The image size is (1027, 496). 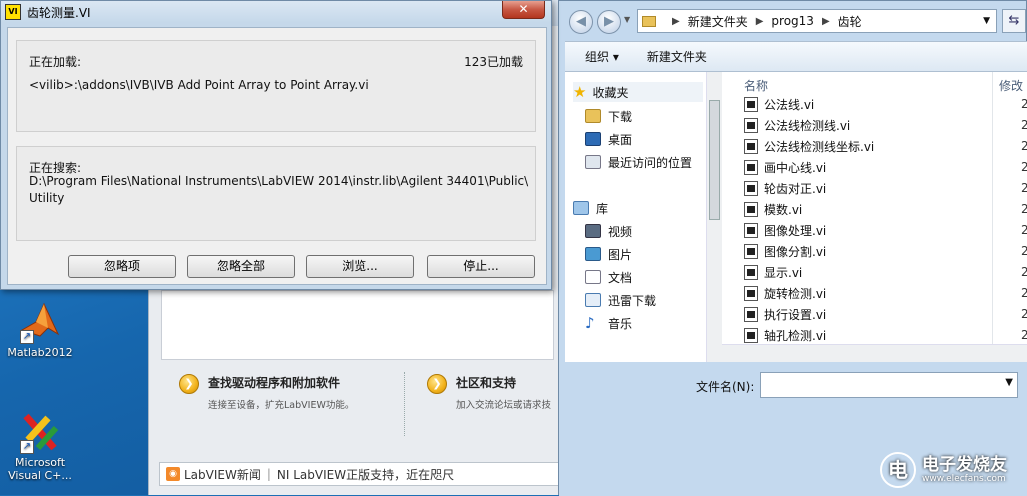 I want to click on pictures-icon, so click(x=593, y=254).